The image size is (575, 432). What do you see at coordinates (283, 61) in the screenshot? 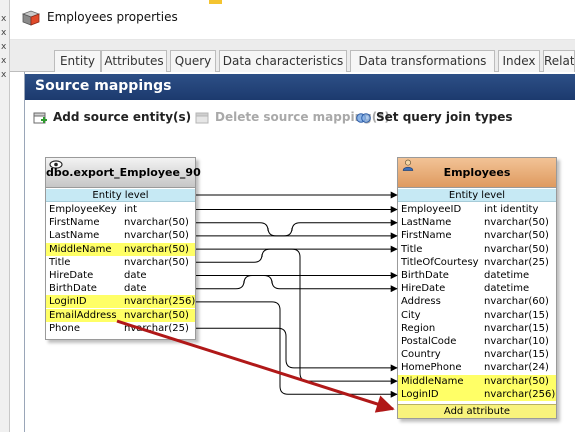
I see `tab-data-characteristics: Data characteristics` at bounding box center [283, 61].